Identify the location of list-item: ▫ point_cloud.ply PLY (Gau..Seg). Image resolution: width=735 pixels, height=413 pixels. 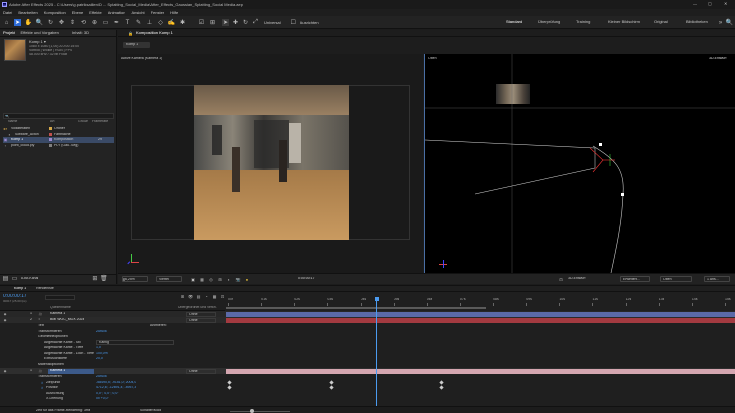
(58, 146).